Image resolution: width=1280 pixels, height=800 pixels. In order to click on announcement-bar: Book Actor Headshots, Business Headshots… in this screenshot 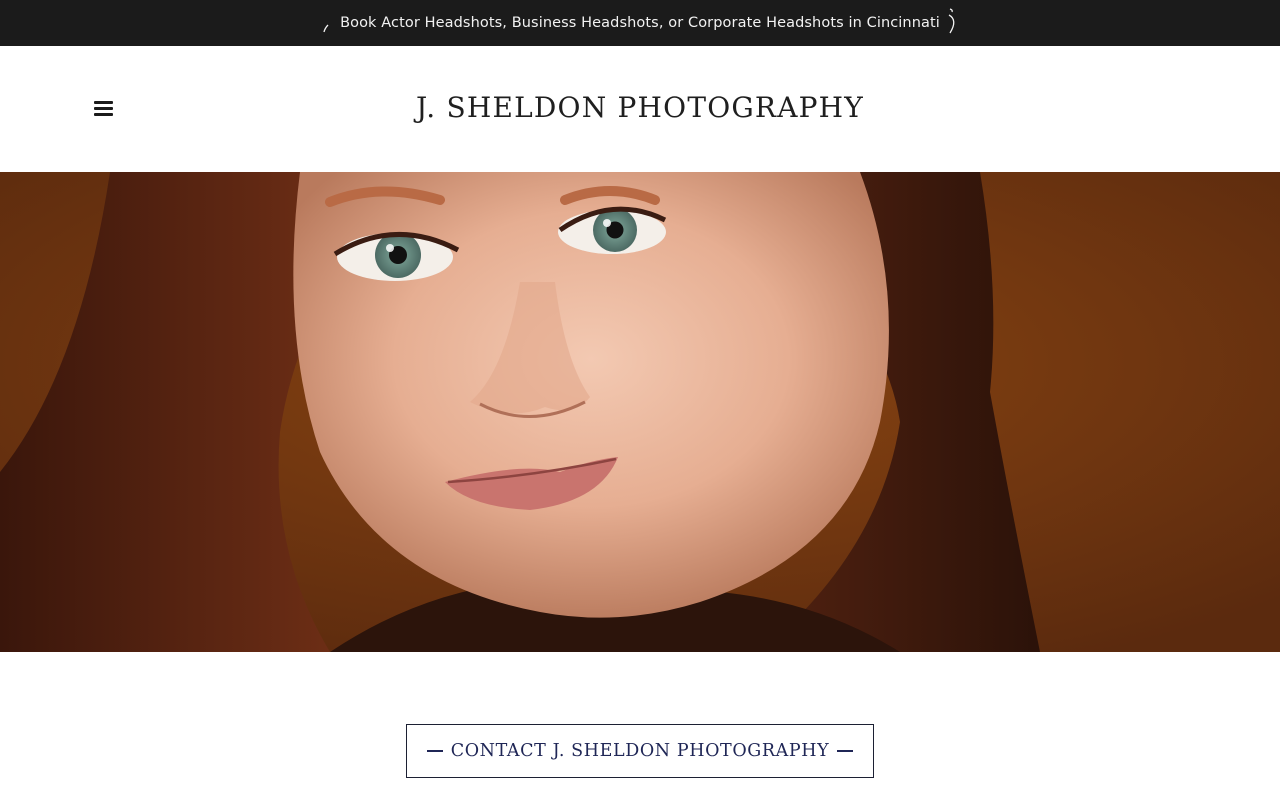, I will do `click(640, 23)`.